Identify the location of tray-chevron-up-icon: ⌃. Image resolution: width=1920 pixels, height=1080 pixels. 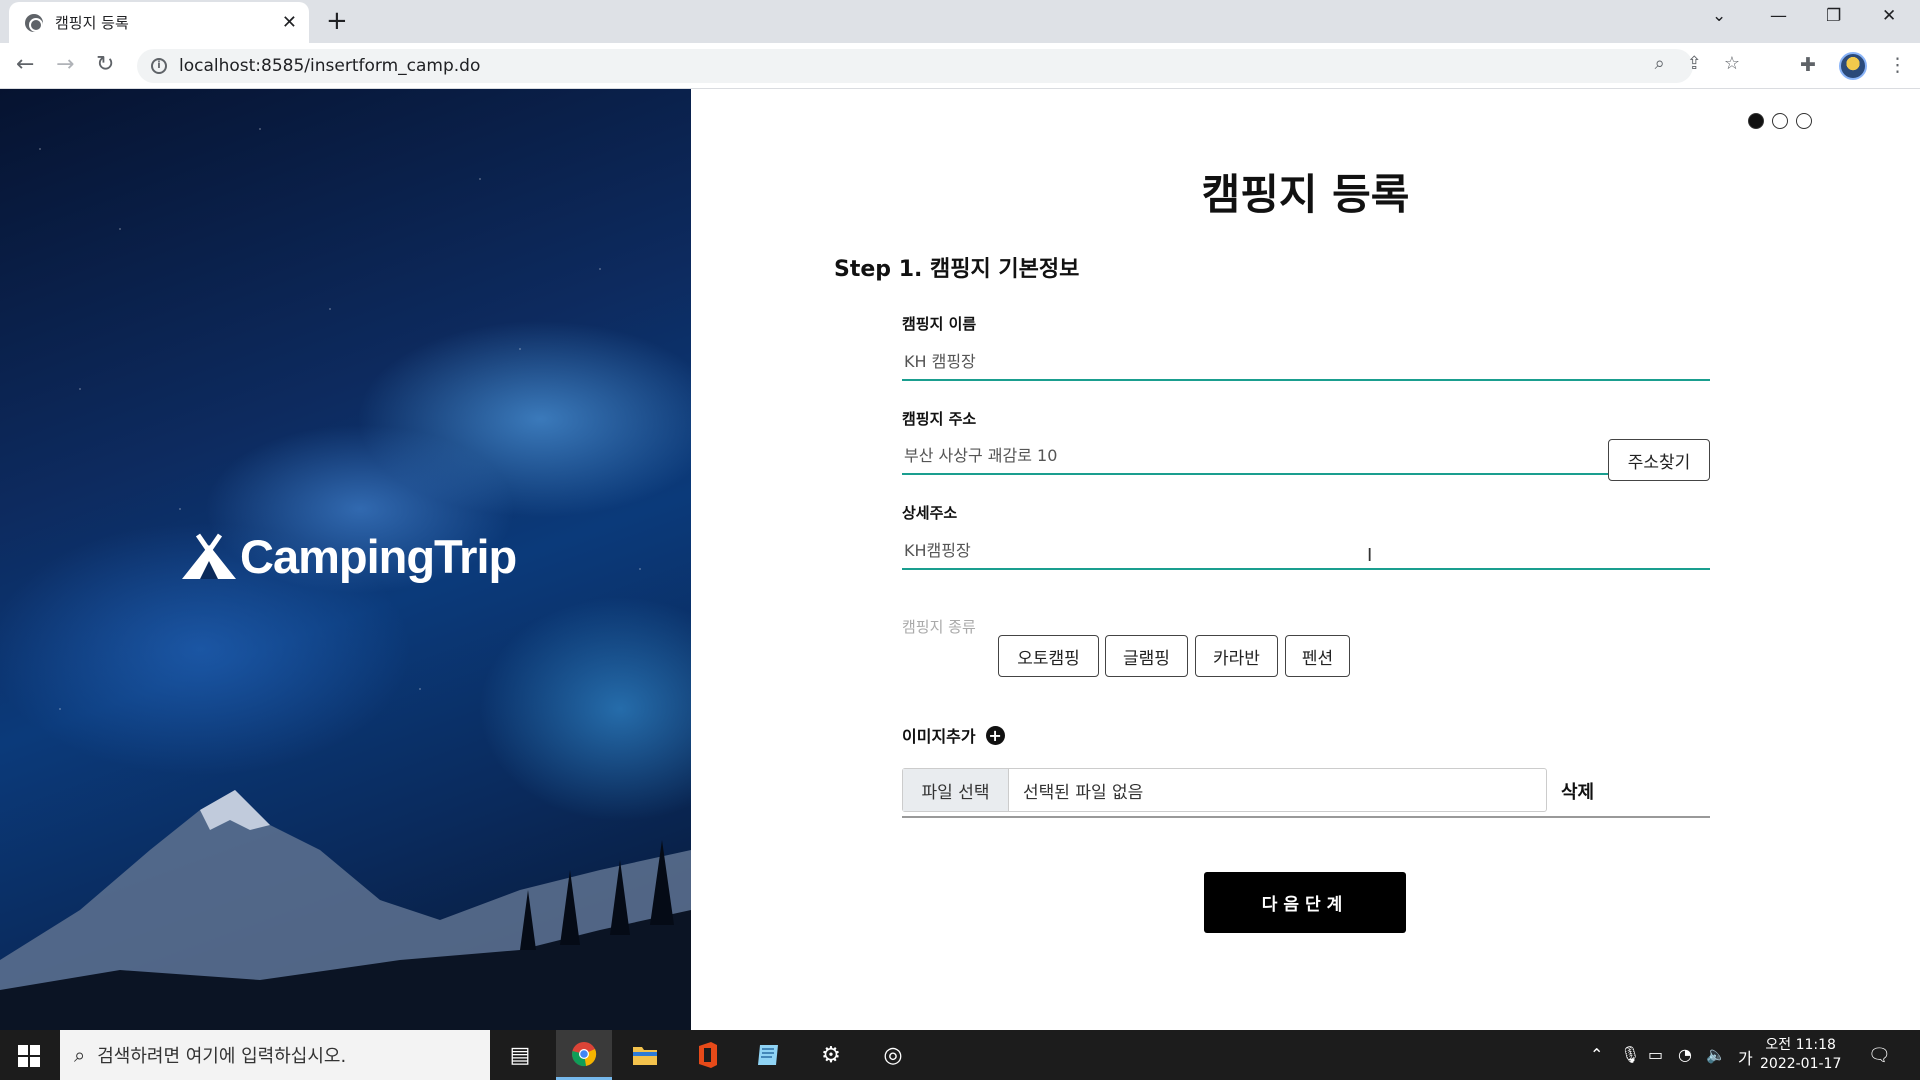
(1596, 1054).